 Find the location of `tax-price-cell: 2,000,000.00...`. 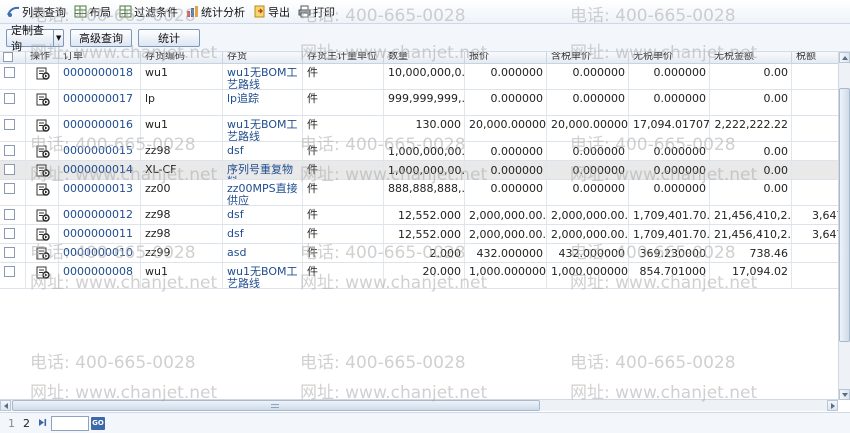

tax-price-cell: 2,000,000.00... is located at coordinates (588, 234).